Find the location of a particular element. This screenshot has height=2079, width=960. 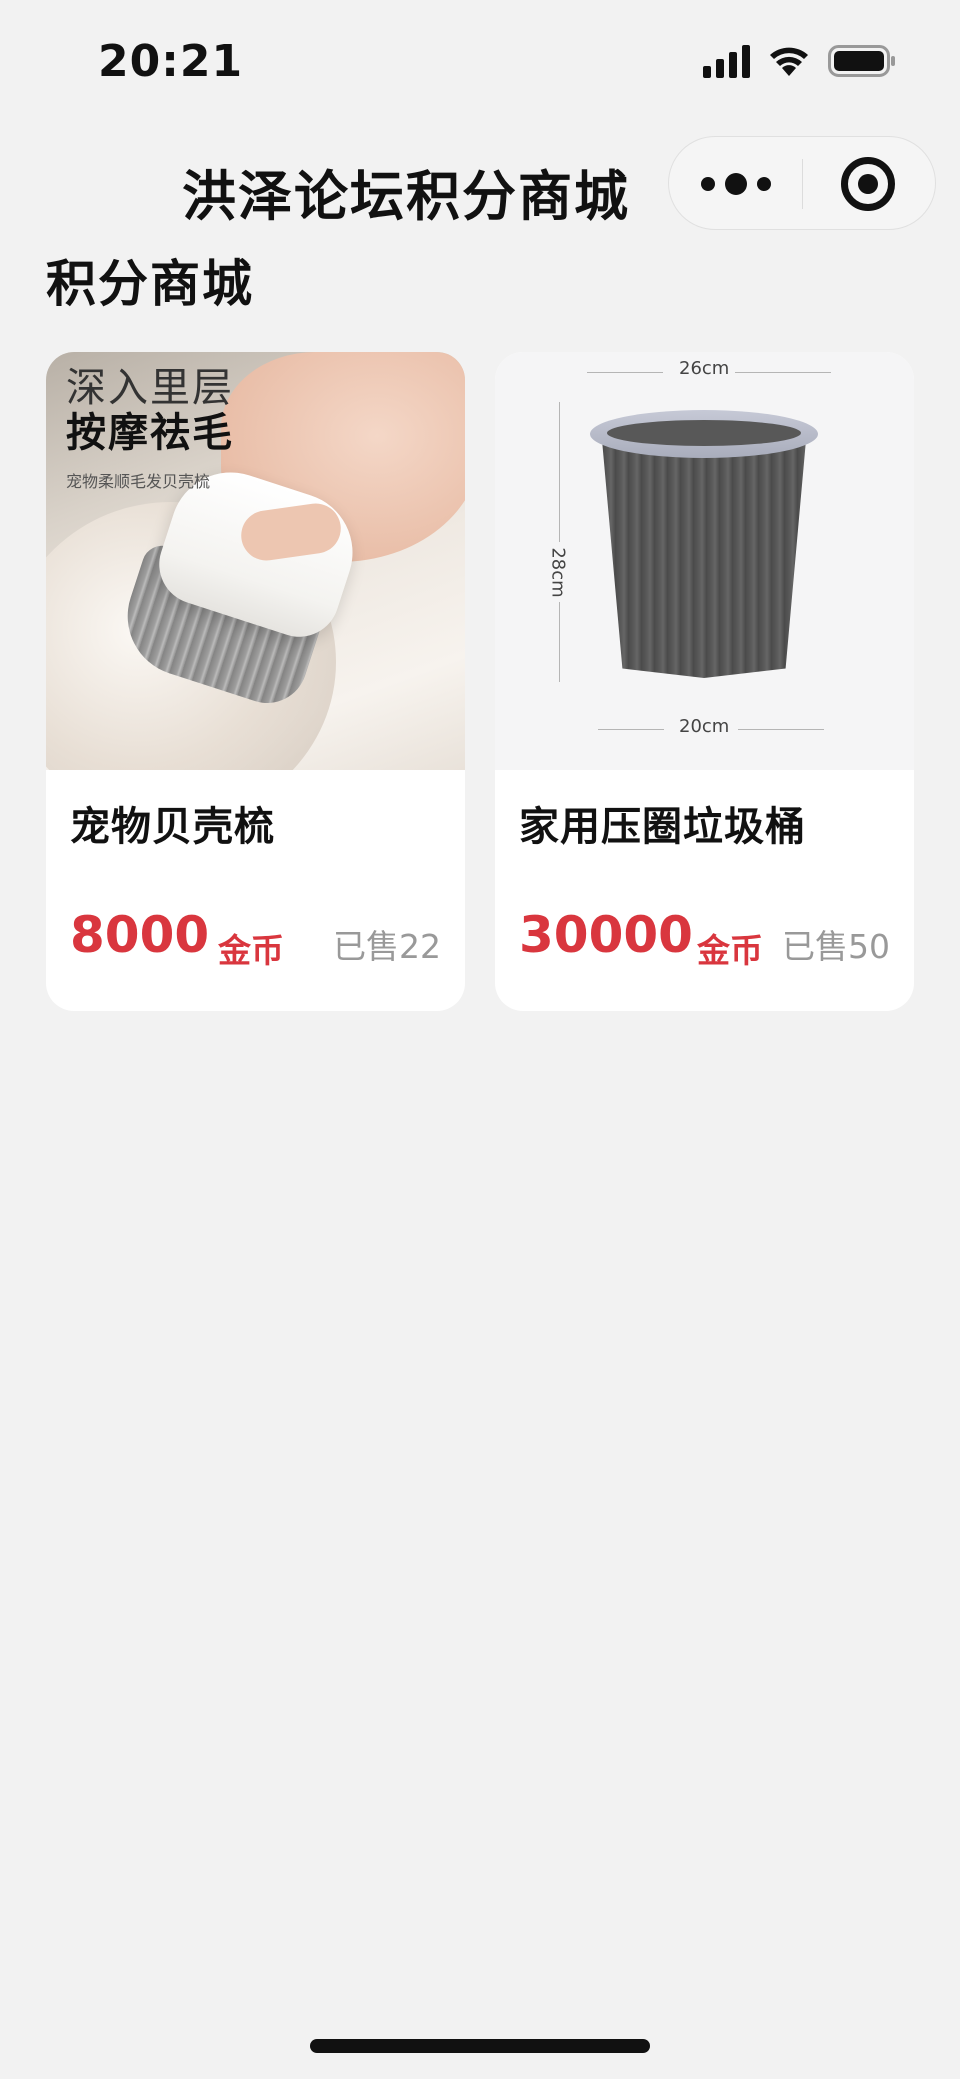

price-row: 8000 金币 已售22 is located at coordinates (255, 945).